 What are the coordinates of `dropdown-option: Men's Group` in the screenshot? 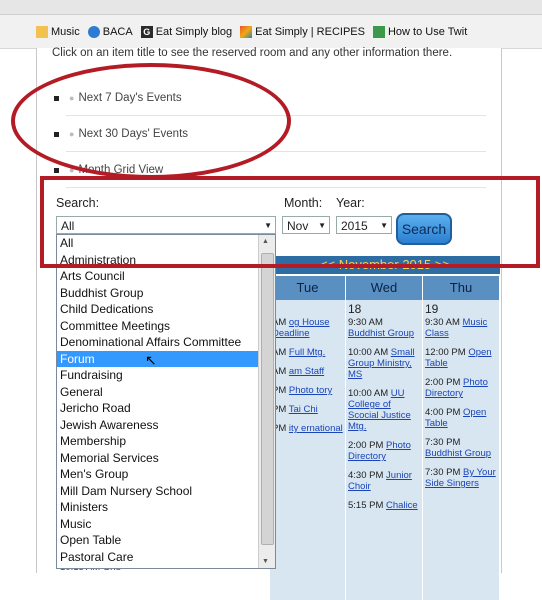 It's located at (166, 474).